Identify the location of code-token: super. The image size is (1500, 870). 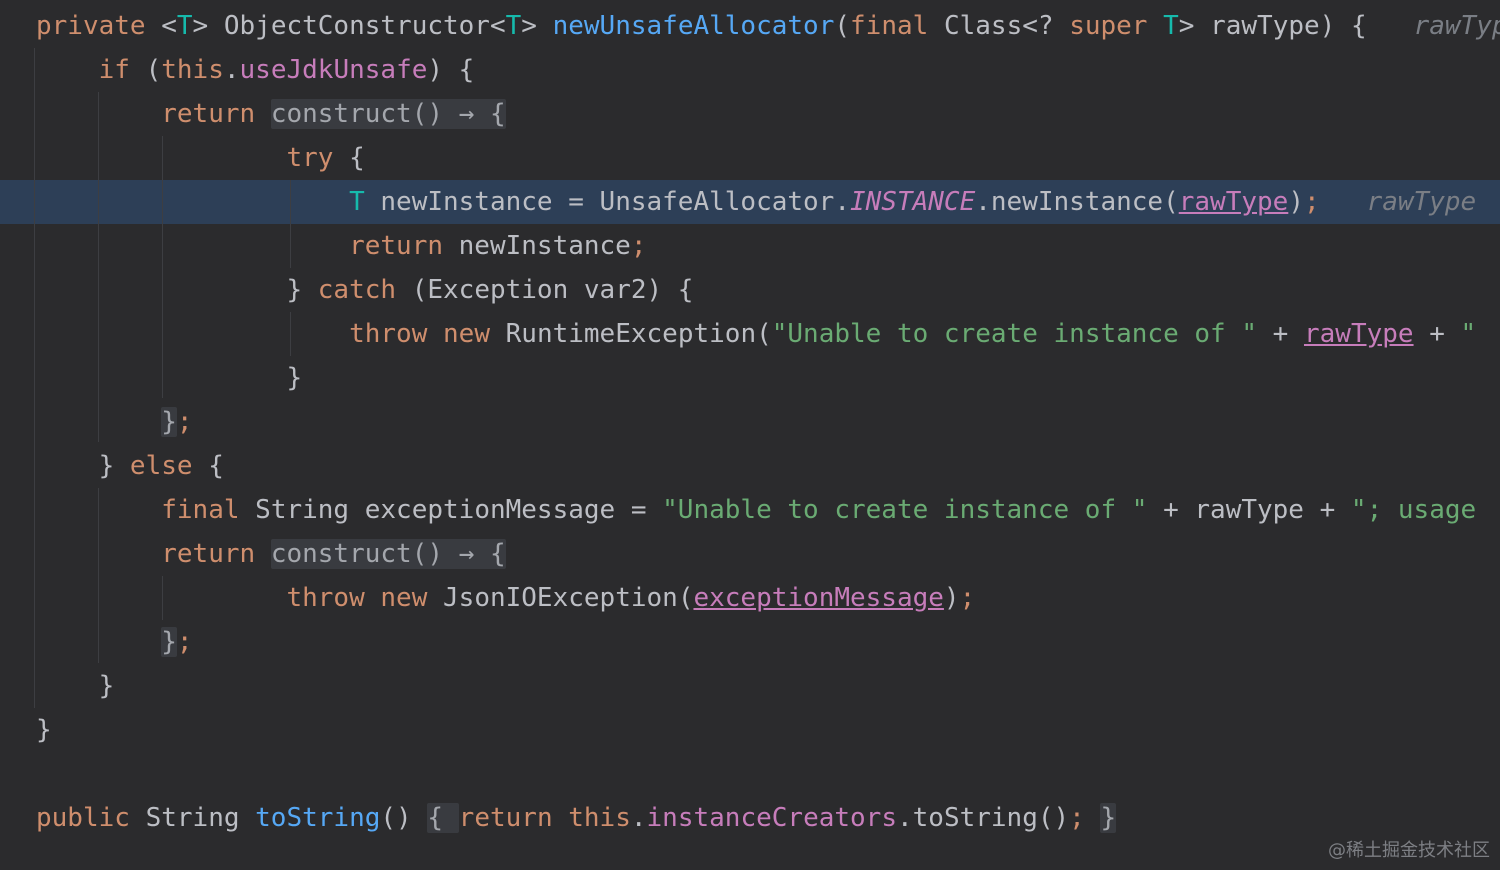
(1108, 26).